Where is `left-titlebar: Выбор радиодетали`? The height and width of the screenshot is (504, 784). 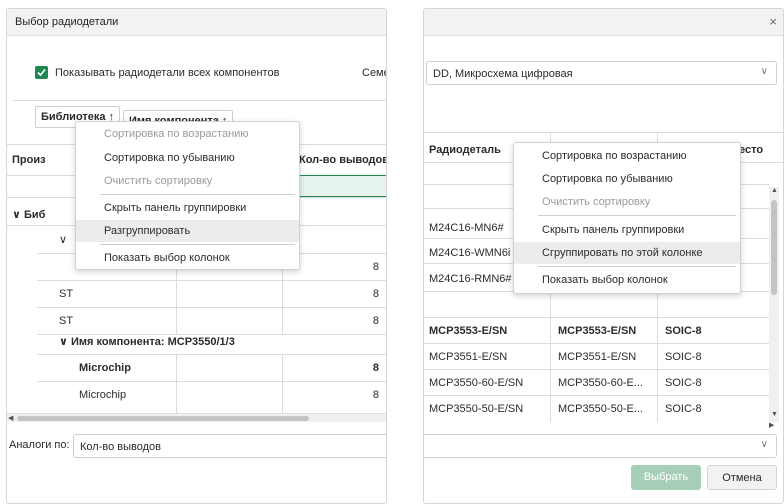
left-titlebar: Выбор радиодетали is located at coordinates (196, 22).